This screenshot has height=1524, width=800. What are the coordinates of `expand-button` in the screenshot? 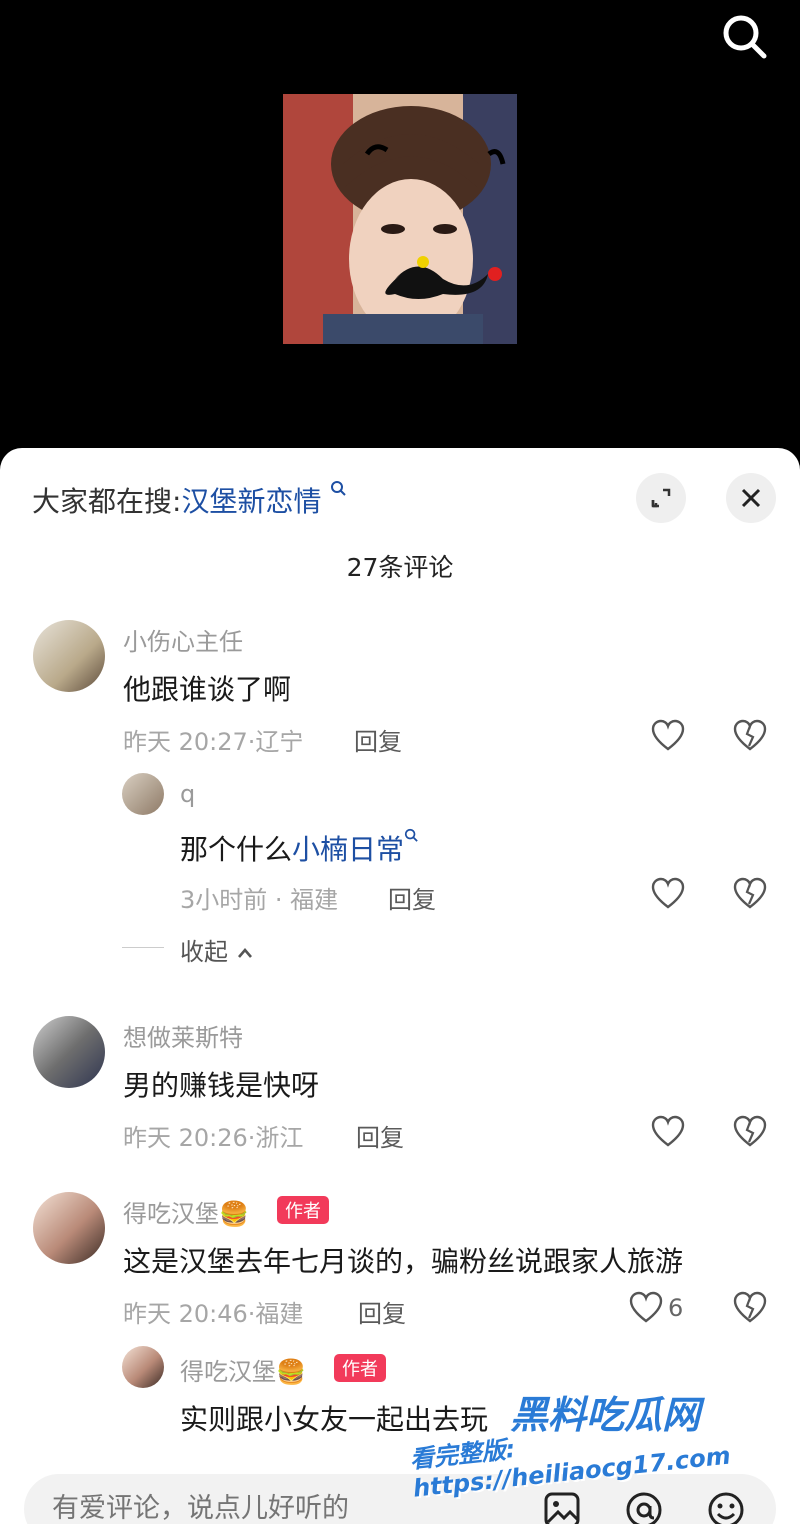 It's located at (661, 498).